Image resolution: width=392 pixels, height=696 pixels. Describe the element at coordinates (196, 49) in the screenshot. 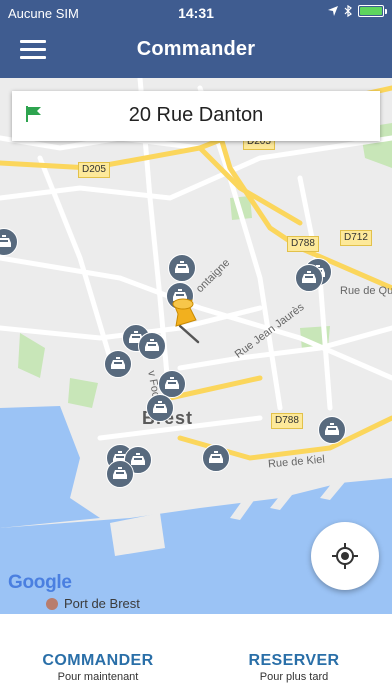

I see `page-title: Commander` at that location.